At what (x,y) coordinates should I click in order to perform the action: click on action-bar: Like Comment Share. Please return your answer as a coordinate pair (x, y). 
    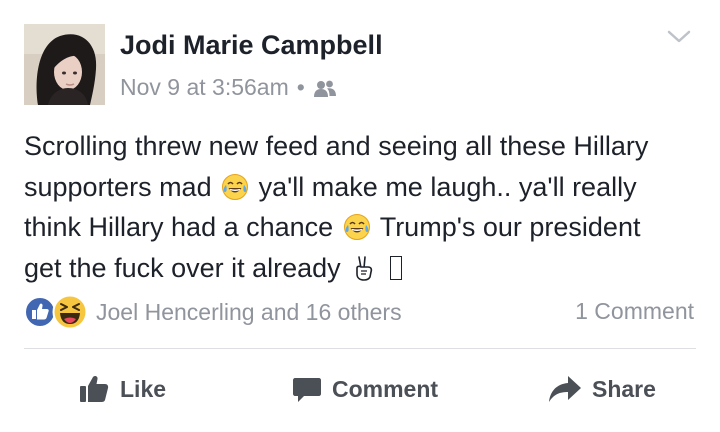
    Looking at the image, I should click on (360, 389).